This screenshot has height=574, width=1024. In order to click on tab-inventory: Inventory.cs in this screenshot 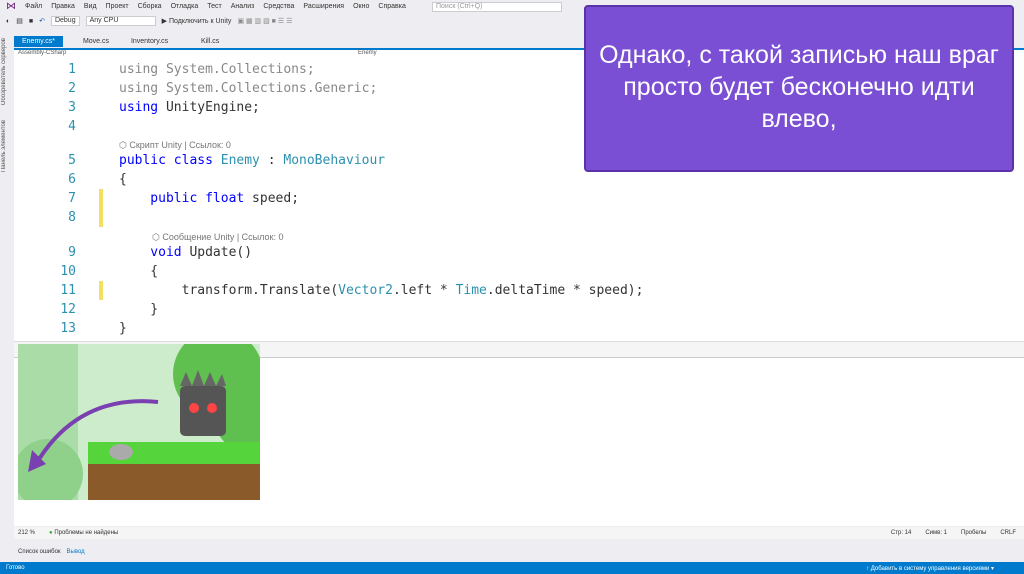, I will do `click(158, 41)`.